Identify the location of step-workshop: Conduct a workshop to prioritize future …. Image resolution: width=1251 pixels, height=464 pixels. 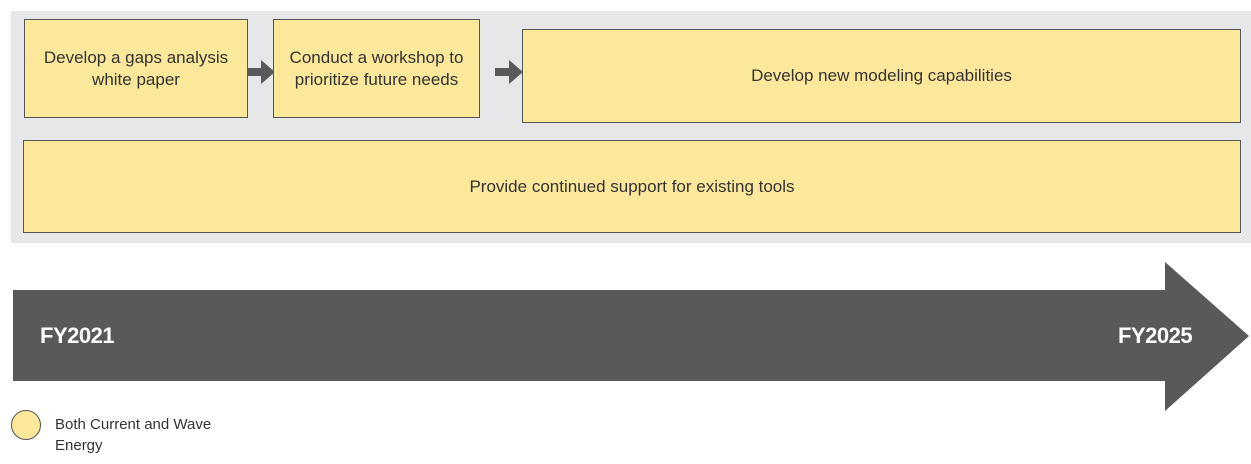
(376, 68).